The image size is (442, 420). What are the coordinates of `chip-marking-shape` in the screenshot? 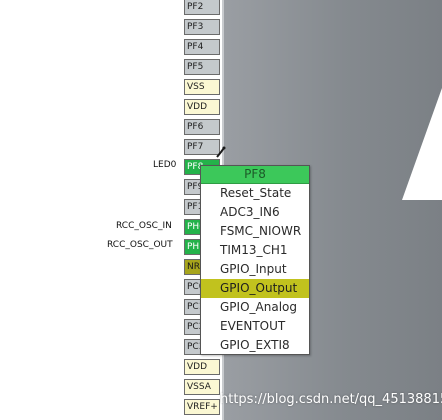 It's located at (422, 144).